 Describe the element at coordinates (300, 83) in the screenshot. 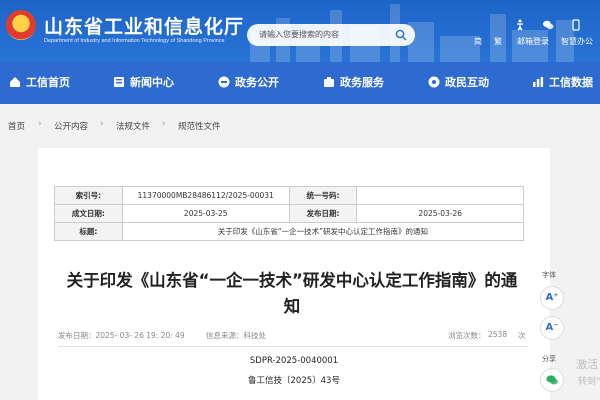

I see `main-nav: 工信首页 新闻中心 政务公开 政务服务 政民互动 工信数据` at that location.